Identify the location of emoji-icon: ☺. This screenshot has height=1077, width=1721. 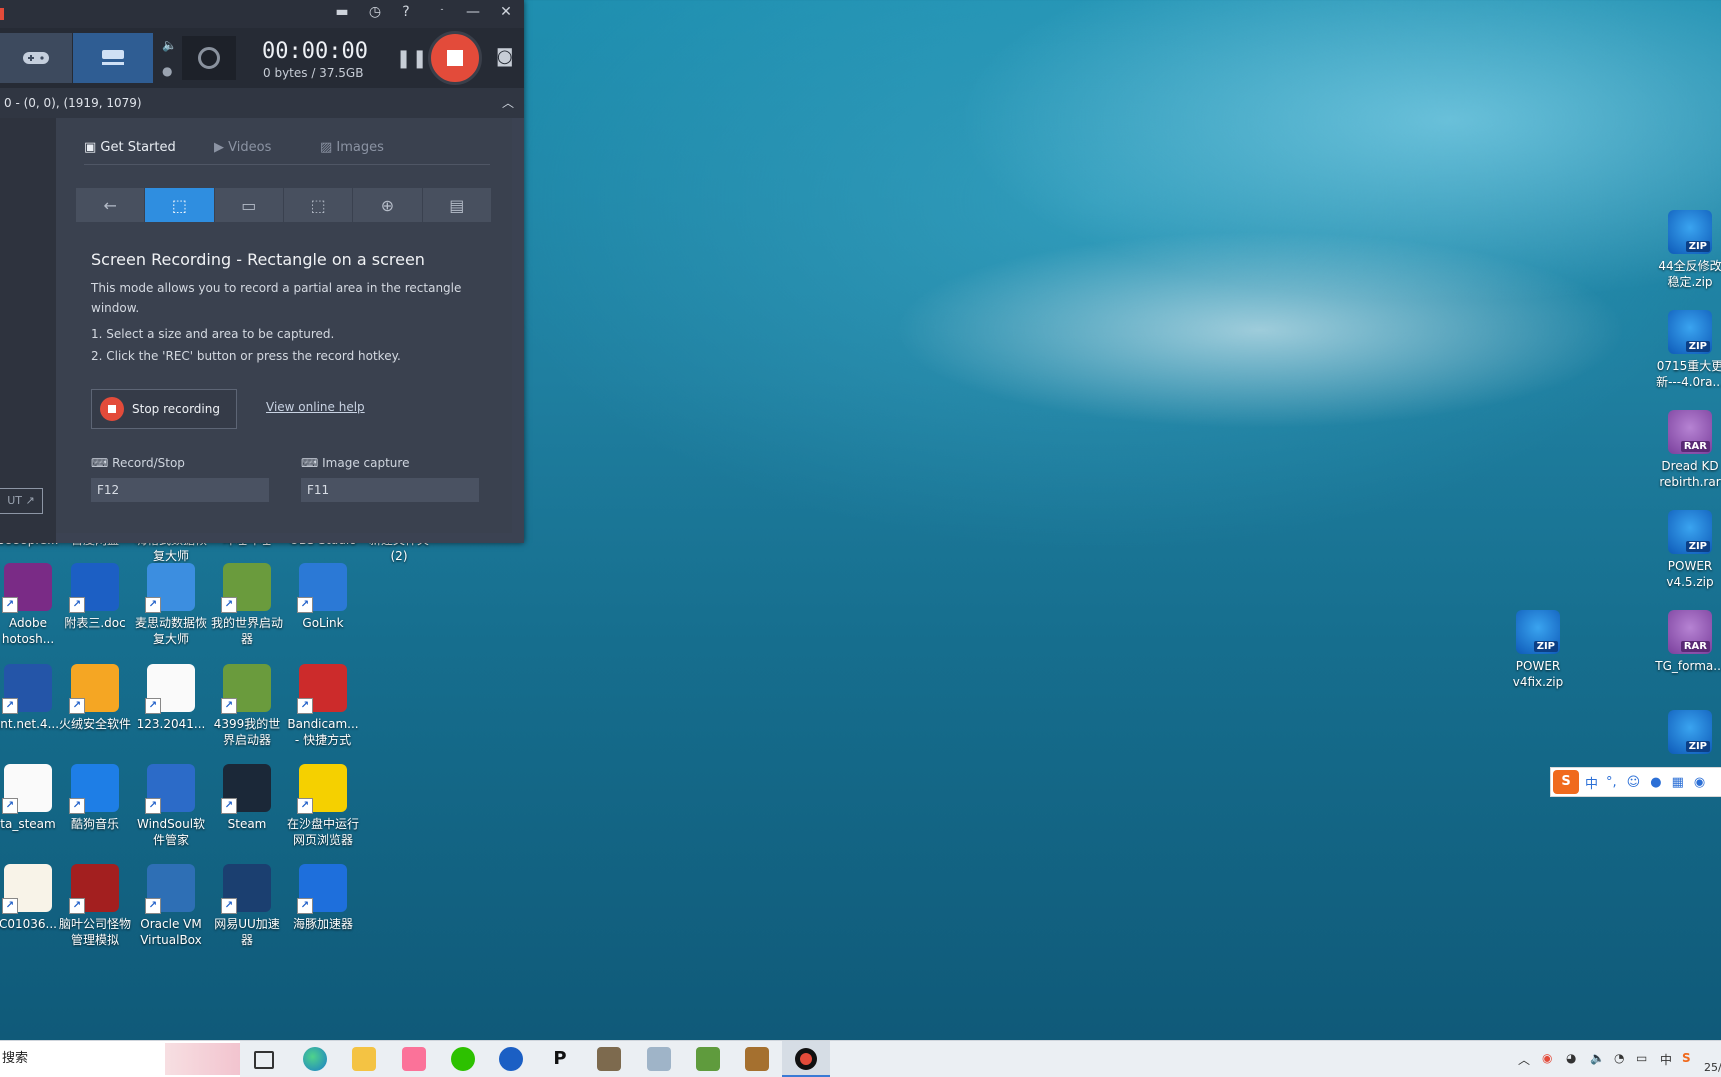
(1634, 782).